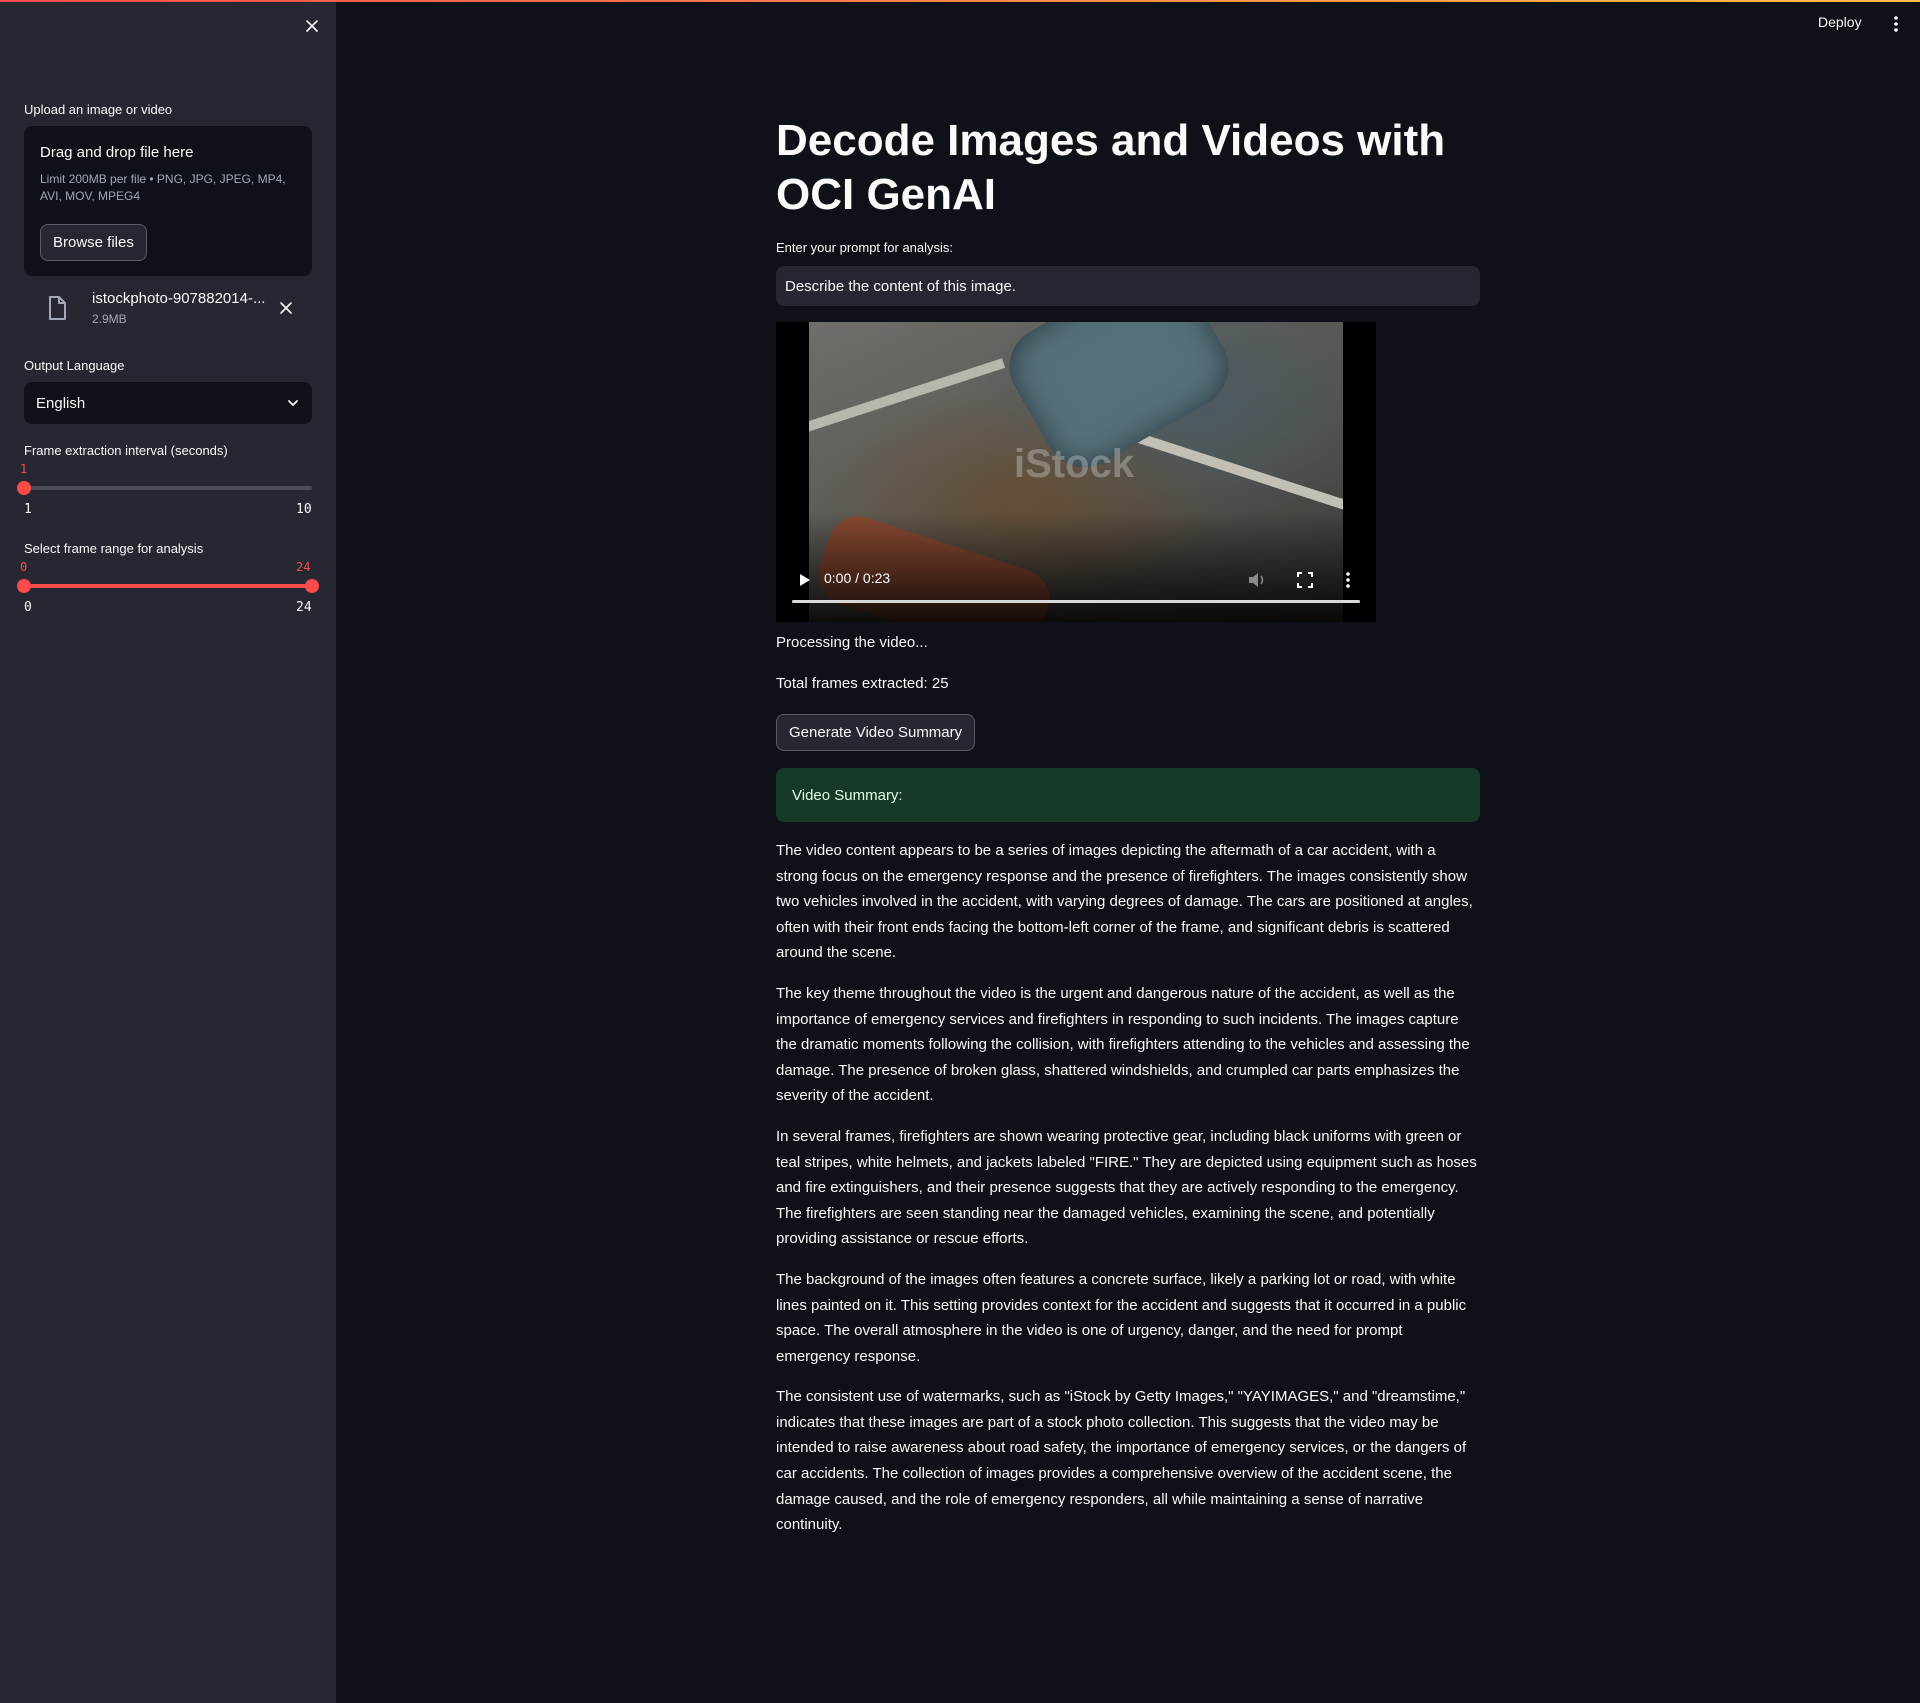 The width and height of the screenshot is (1920, 1703). What do you see at coordinates (1076, 585) in the screenshot?
I see `video-controls: 0:00 / 0:23` at bounding box center [1076, 585].